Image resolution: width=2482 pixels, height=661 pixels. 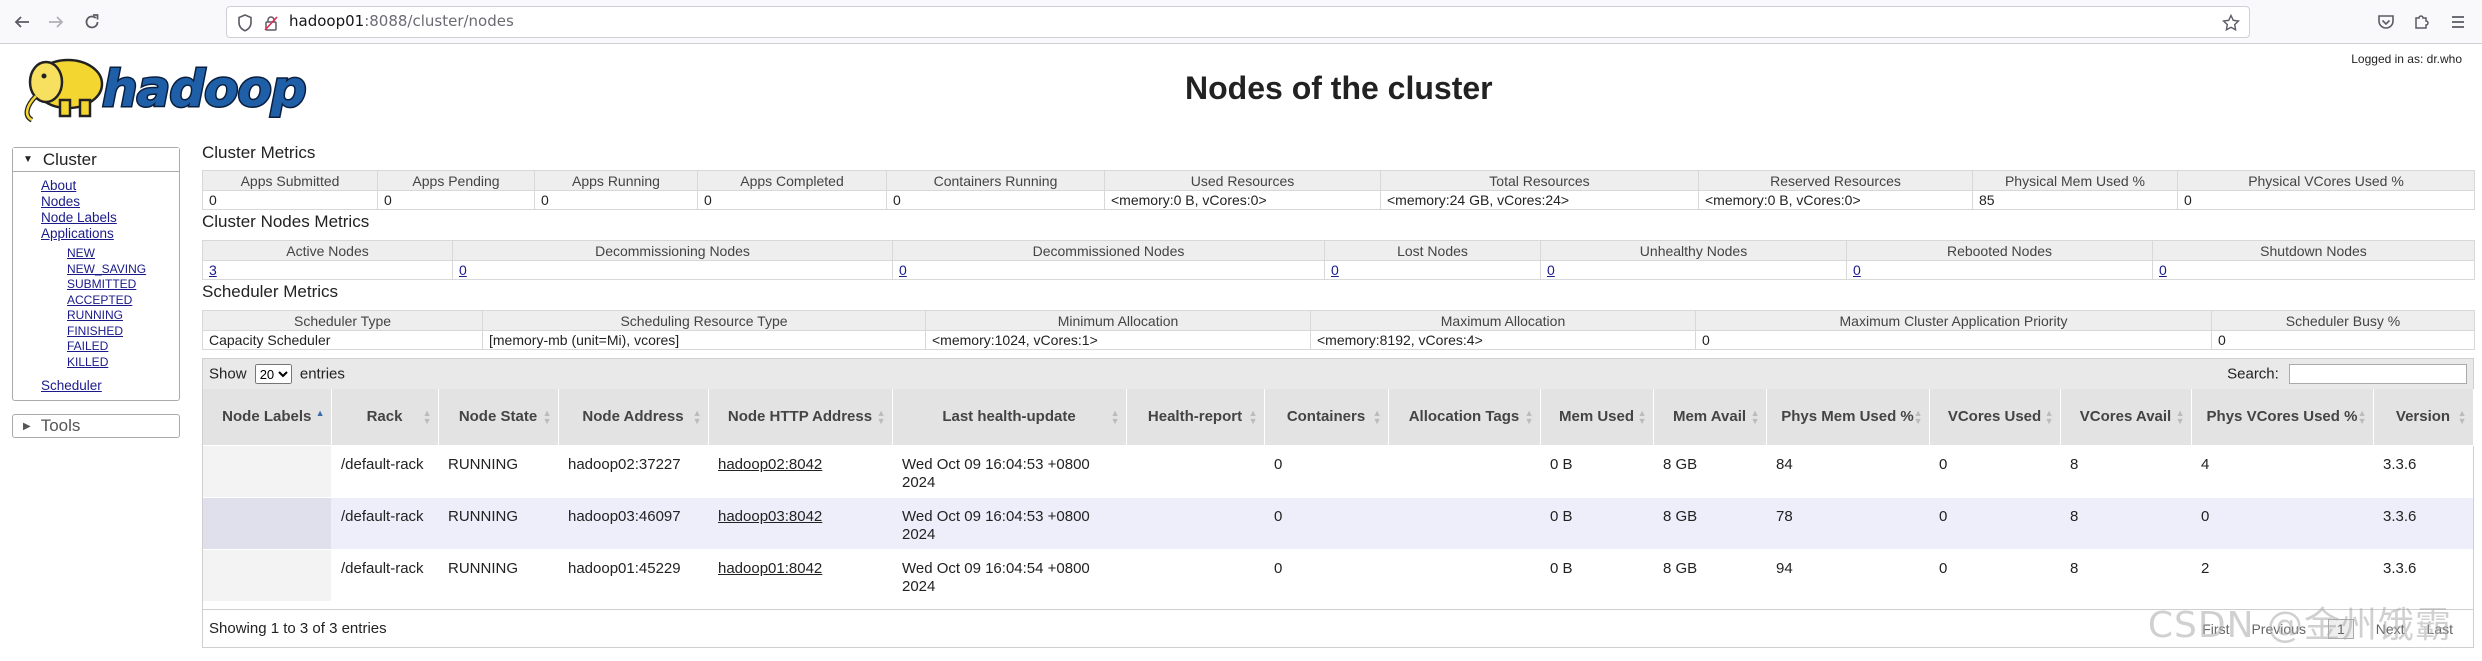 I want to click on cluster_metrics-value: <memory:0 B, vCores:0>, so click(x=1835, y=200).